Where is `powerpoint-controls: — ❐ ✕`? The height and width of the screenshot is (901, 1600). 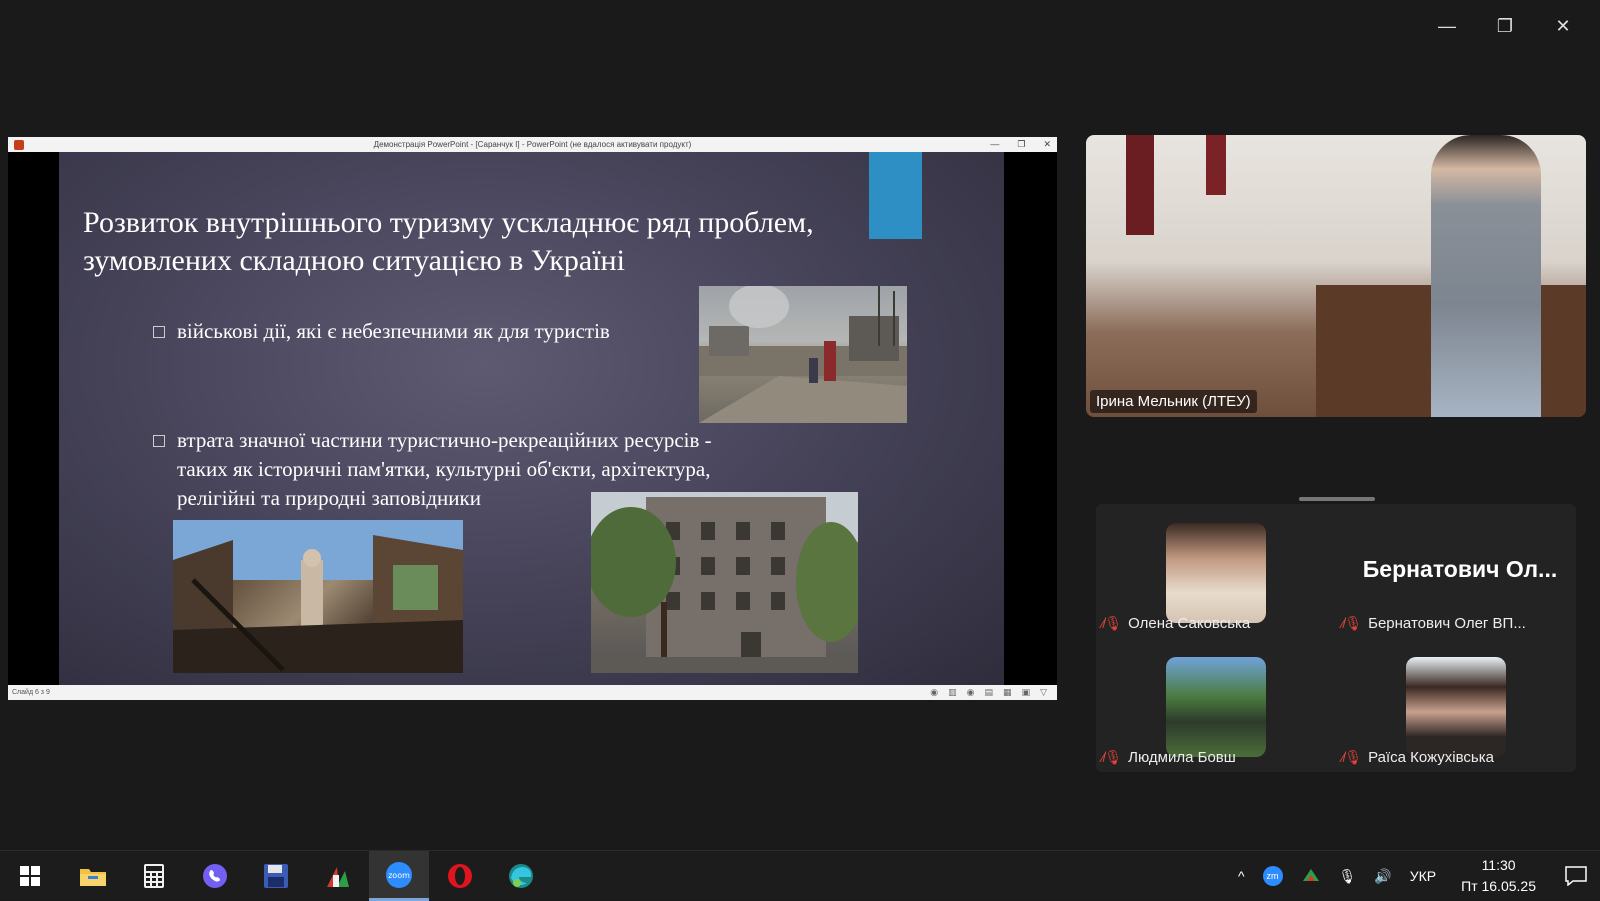
powerpoint-controls: — ❐ ✕ is located at coordinates (1020, 144).